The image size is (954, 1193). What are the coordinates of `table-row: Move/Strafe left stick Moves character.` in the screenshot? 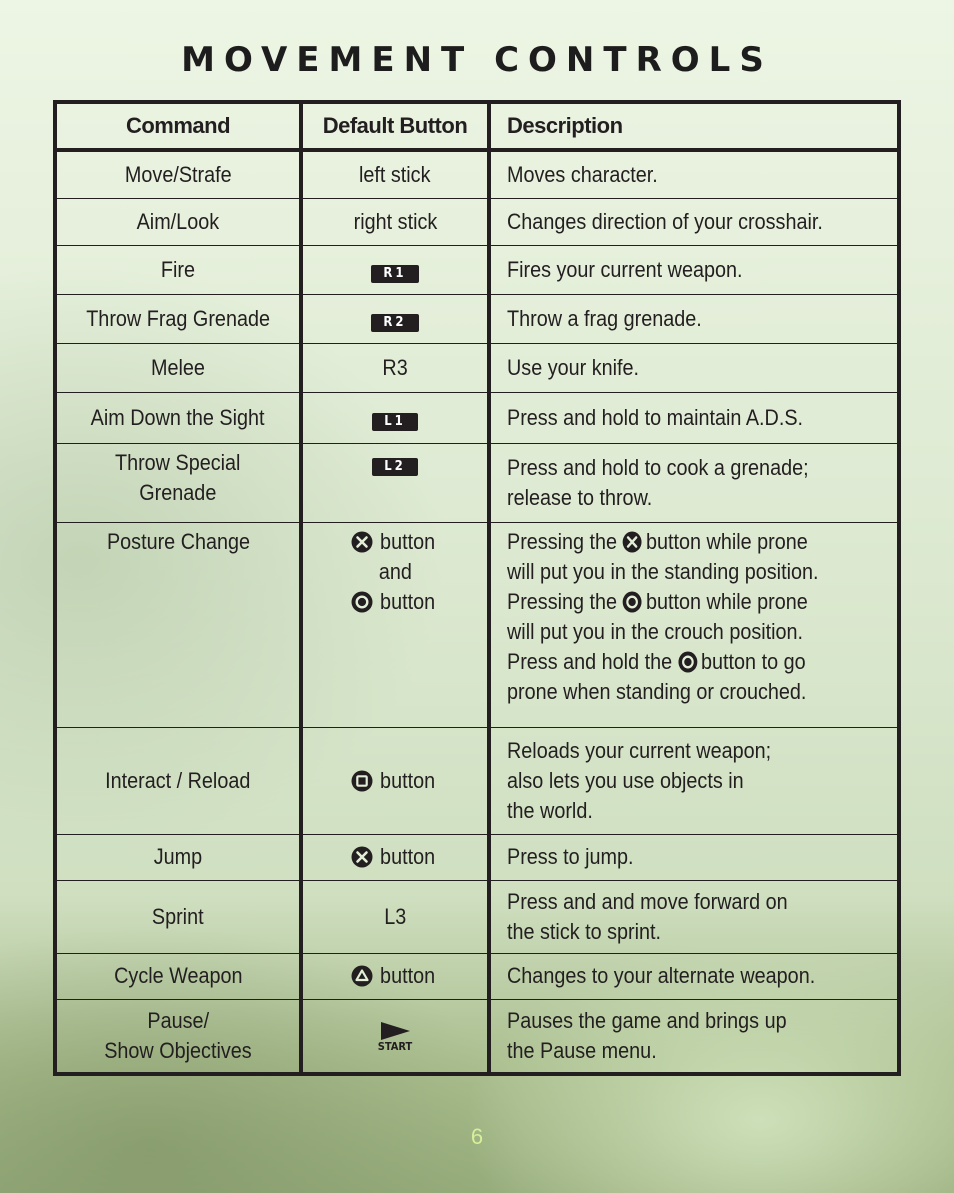 It's located at (477, 174).